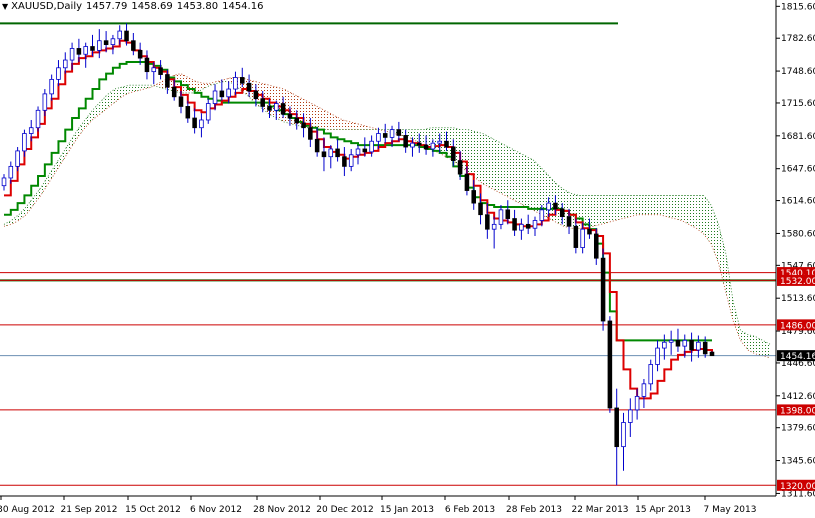 This screenshot has width=815, height=518. What do you see at coordinates (798, 202) in the screenshot?
I see `y-tick-label: 1614.60` at bounding box center [798, 202].